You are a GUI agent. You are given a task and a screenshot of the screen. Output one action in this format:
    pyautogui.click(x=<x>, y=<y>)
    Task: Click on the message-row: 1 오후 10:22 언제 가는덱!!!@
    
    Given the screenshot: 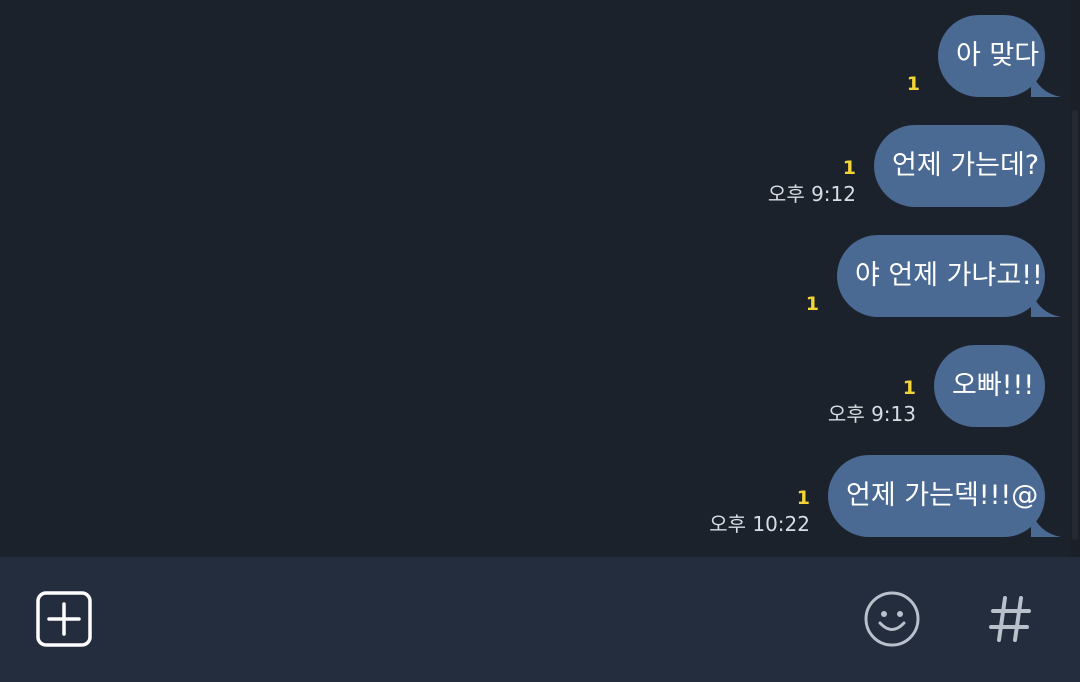 What is the action you would take?
    pyautogui.click(x=885, y=496)
    